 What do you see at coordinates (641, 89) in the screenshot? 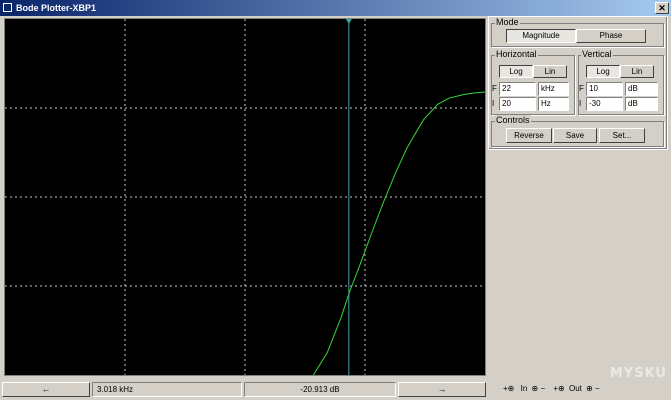
I see `vertical-final-unit-field: dB` at bounding box center [641, 89].